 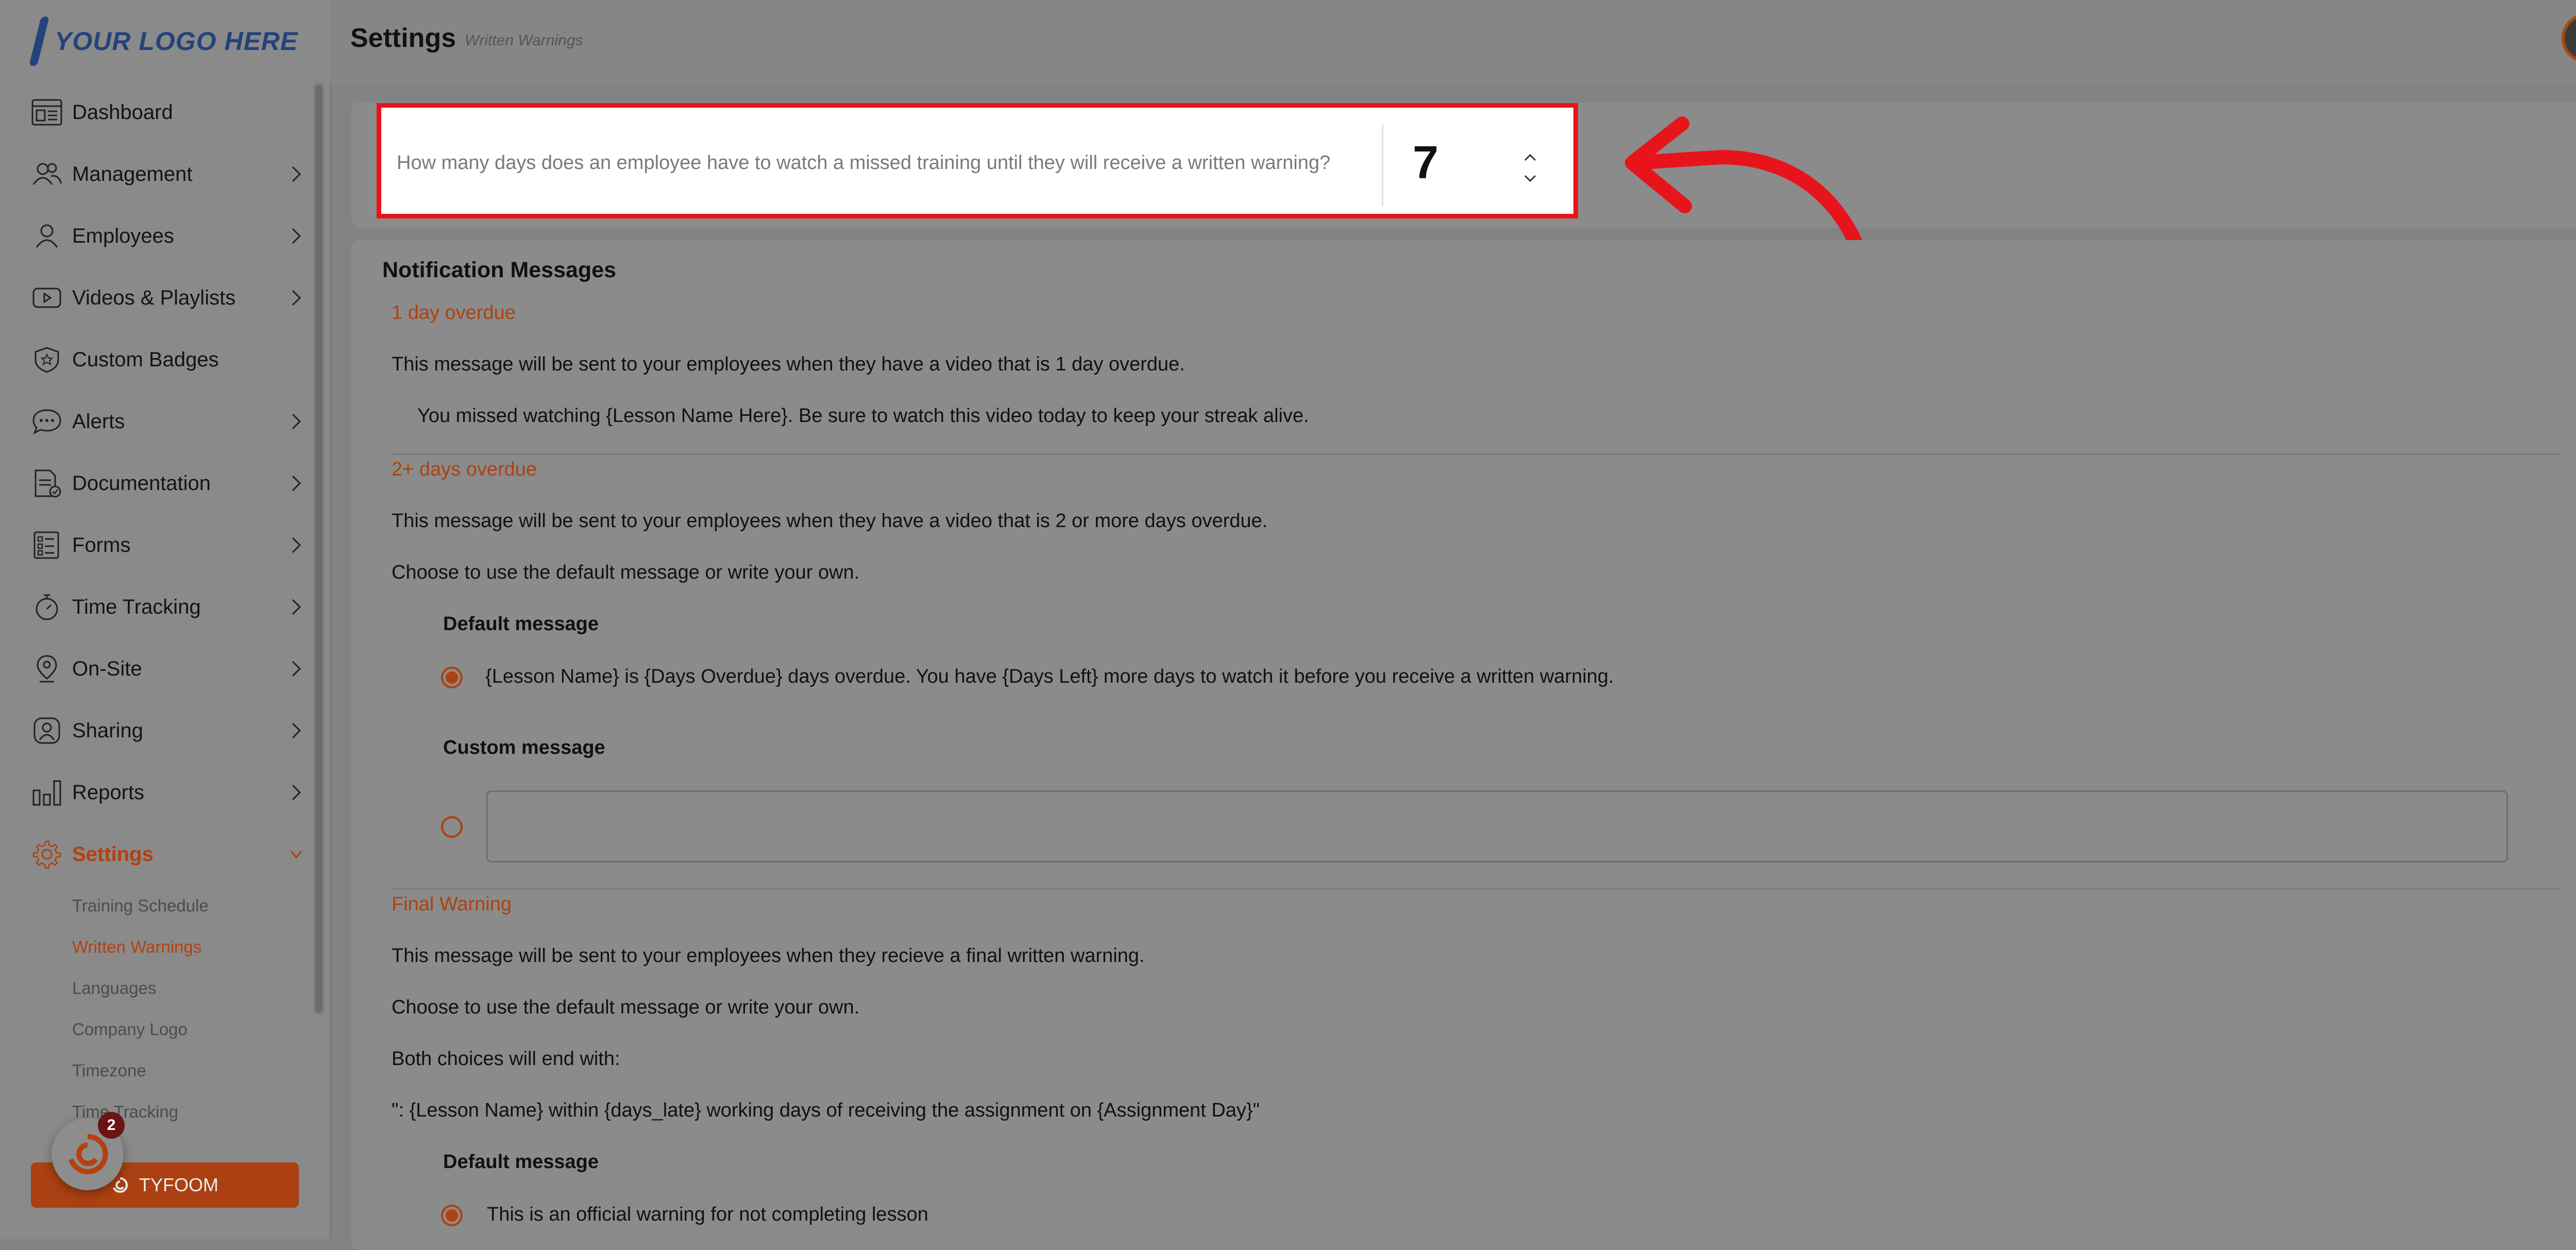 What do you see at coordinates (195, 905) in the screenshot?
I see `submenu-item-training-schedule: Training Schedule` at bounding box center [195, 905].